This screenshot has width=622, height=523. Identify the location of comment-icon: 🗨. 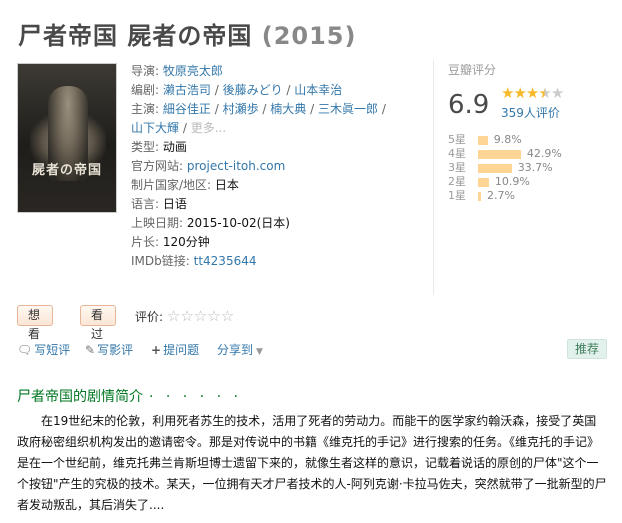
(25, 350).